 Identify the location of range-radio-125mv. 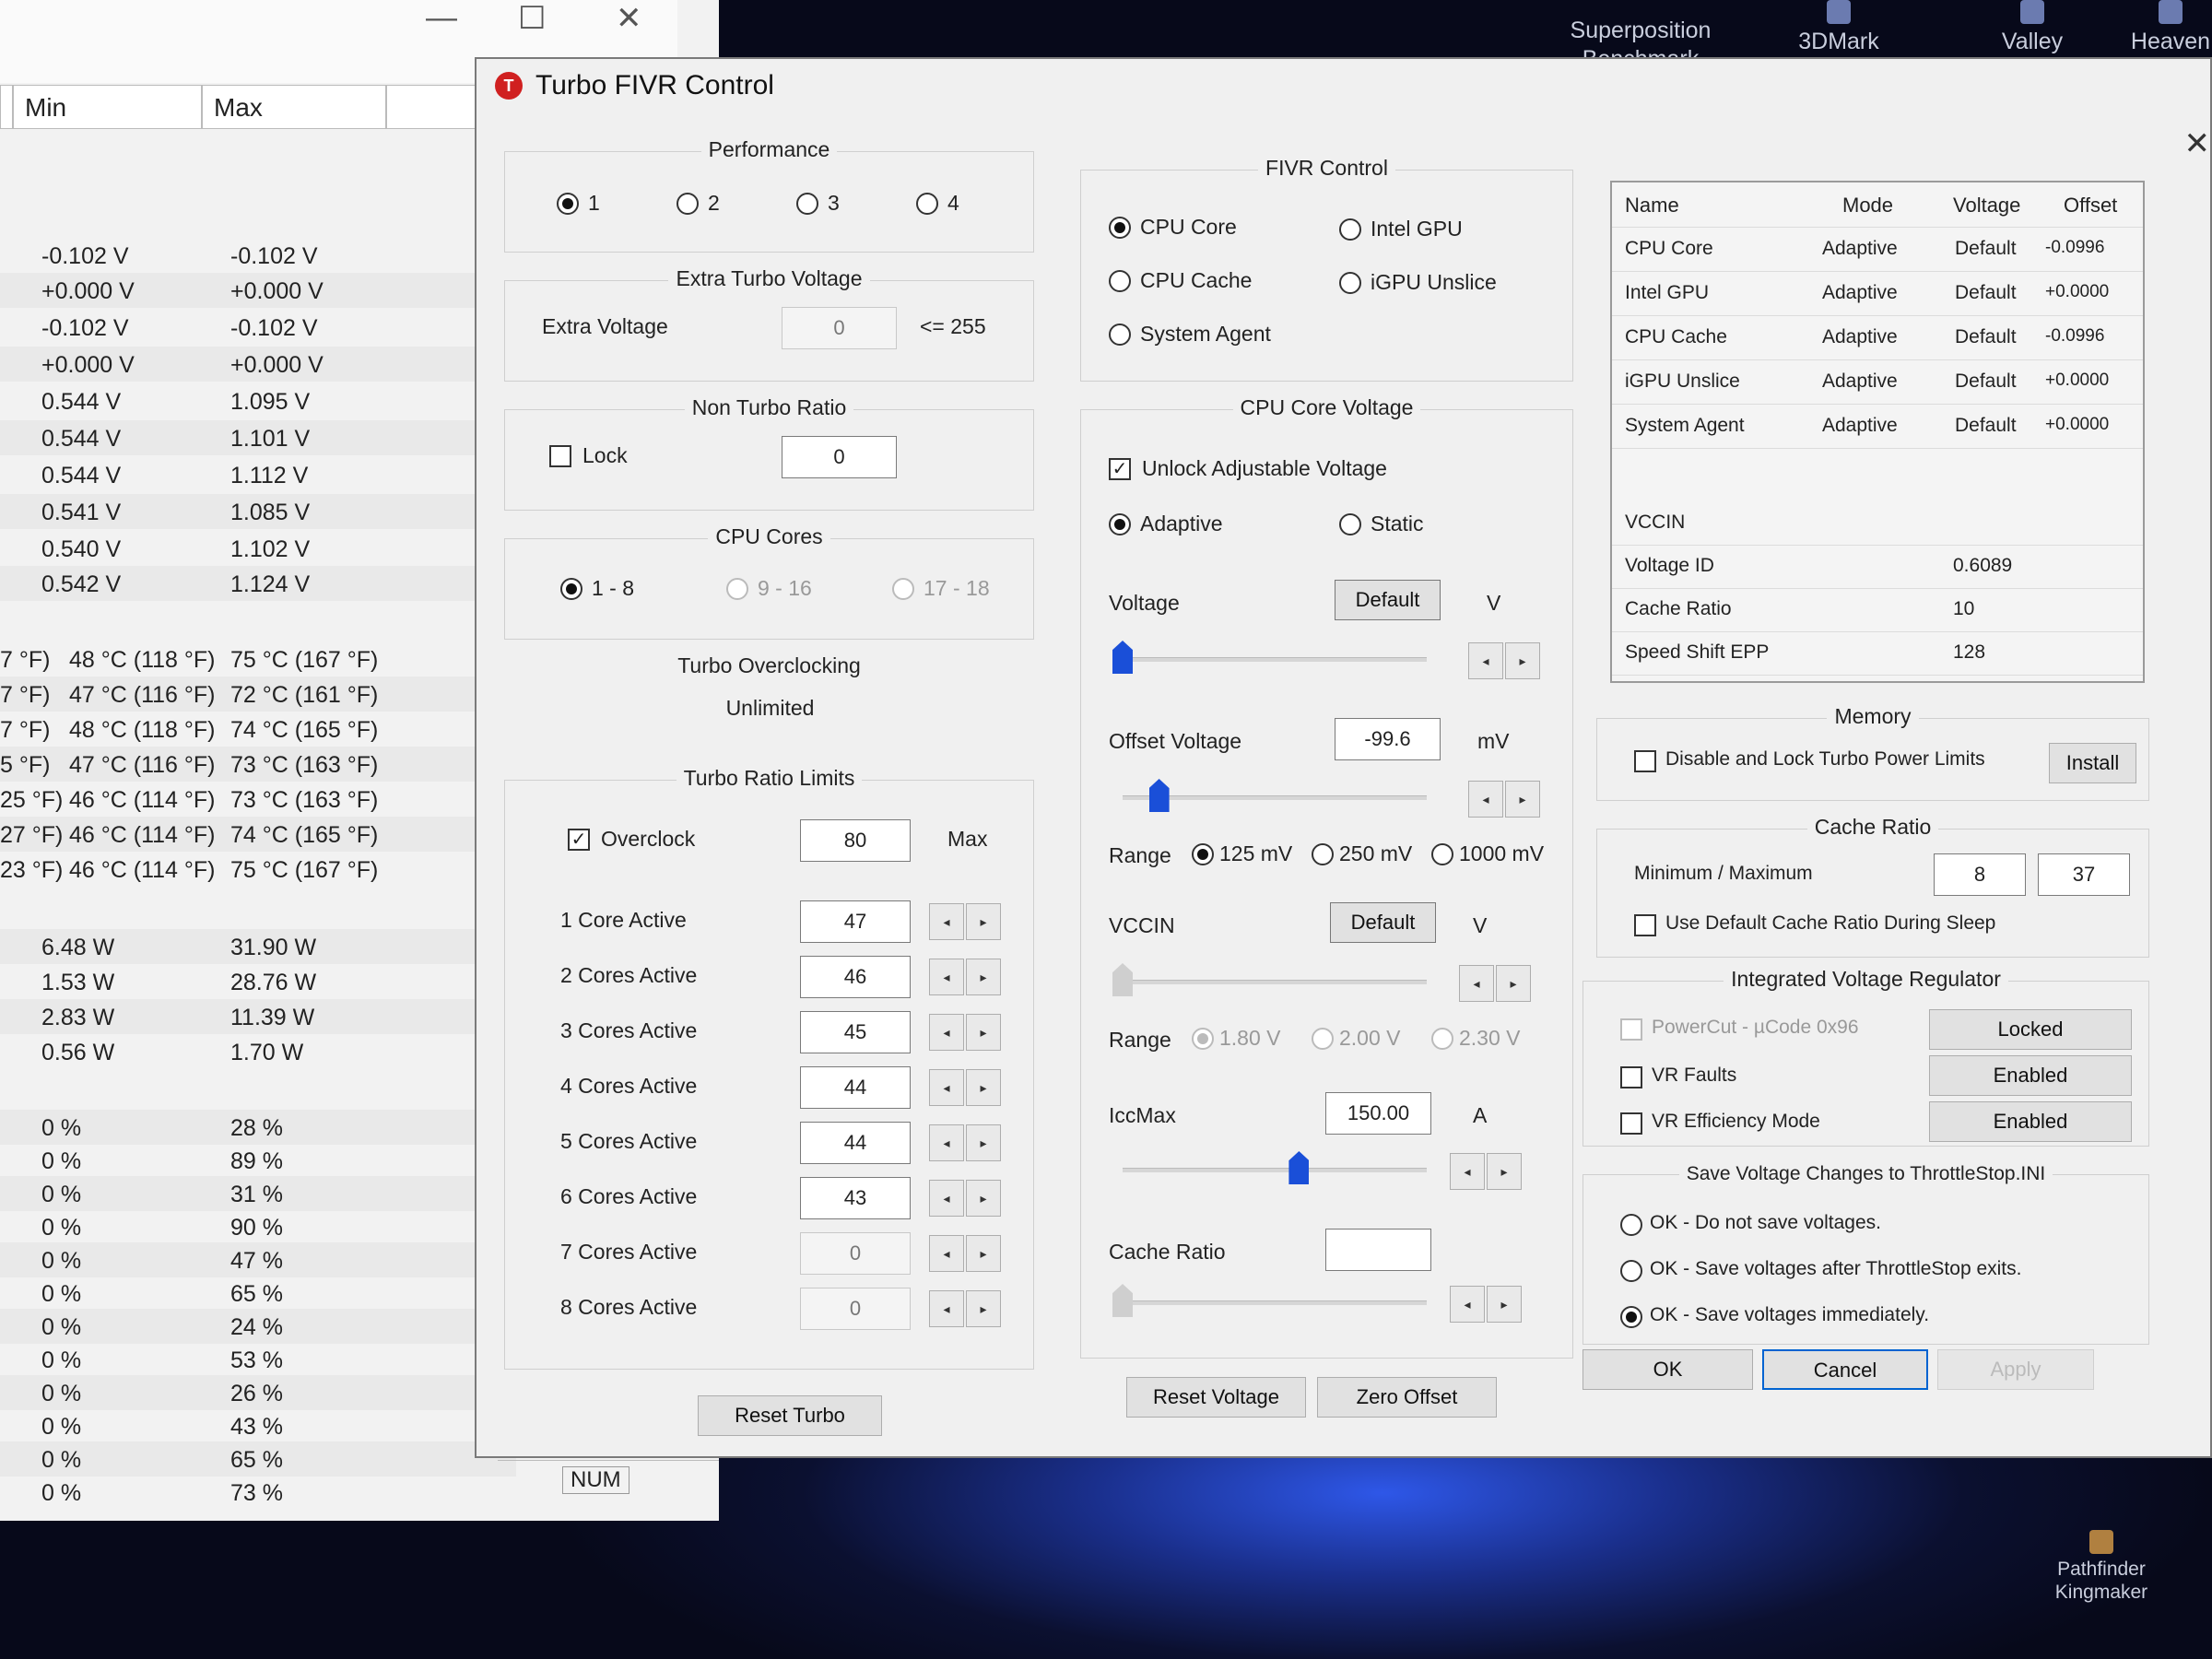
(1203, 854).